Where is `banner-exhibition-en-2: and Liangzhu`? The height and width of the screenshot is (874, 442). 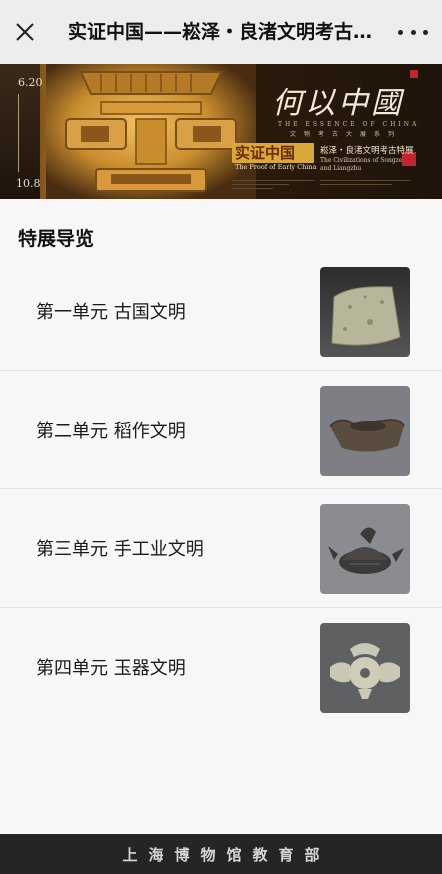
banner-exhibition-en-2: and Liangzhu is located at coordinates (341, 168).